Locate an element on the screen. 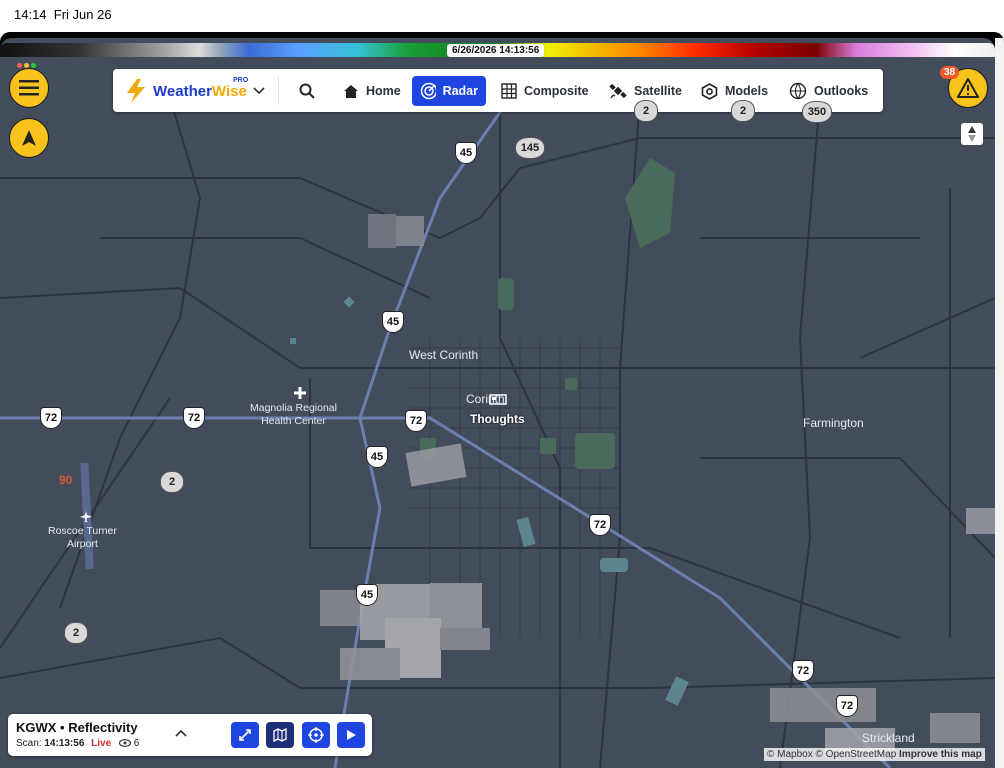  scan-label: Scan: is located at coordinates (29, 743).